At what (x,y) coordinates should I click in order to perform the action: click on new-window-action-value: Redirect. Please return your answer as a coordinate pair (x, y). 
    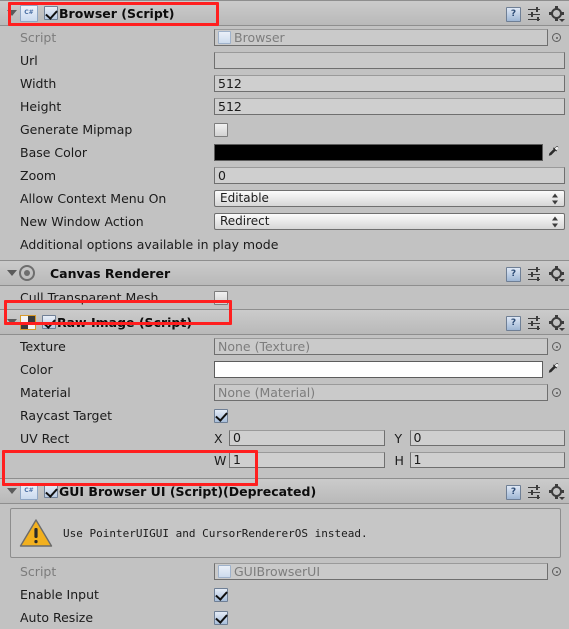
    Looking at the image, I should click on (245, 221).